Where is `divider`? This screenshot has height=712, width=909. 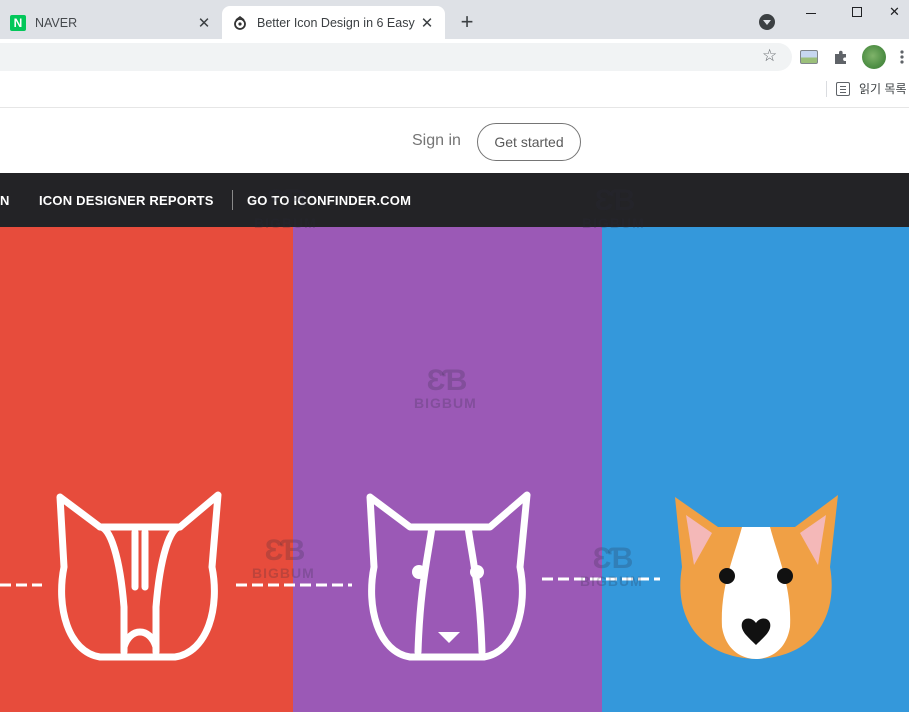 divider is located at coordinates (826, 89).